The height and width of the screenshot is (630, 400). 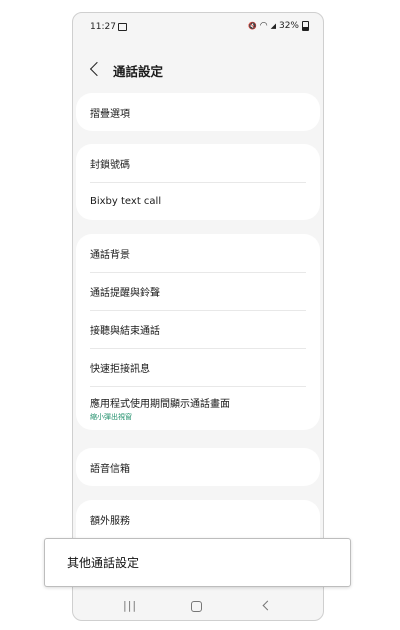 What do you see at coordinates (138, 71) in the screenshot?
I see `page-title: 通話設定` at bounding box center [138, 71].